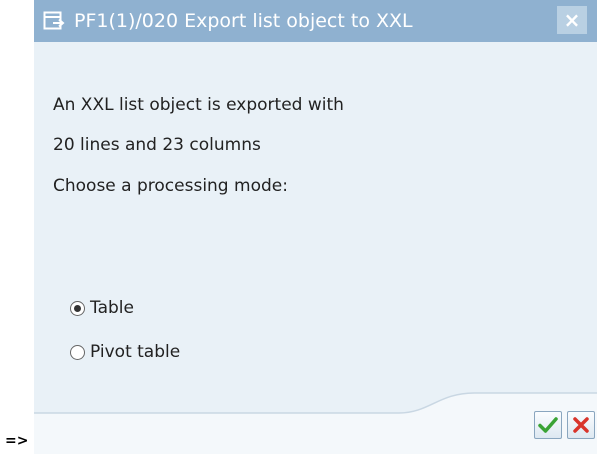 Image resolution: width=597 pixels, height=454 pixels. Describe the element at coordinates (17, 441) in the screenshot. I see `prompt-prefix: =>` at that location.